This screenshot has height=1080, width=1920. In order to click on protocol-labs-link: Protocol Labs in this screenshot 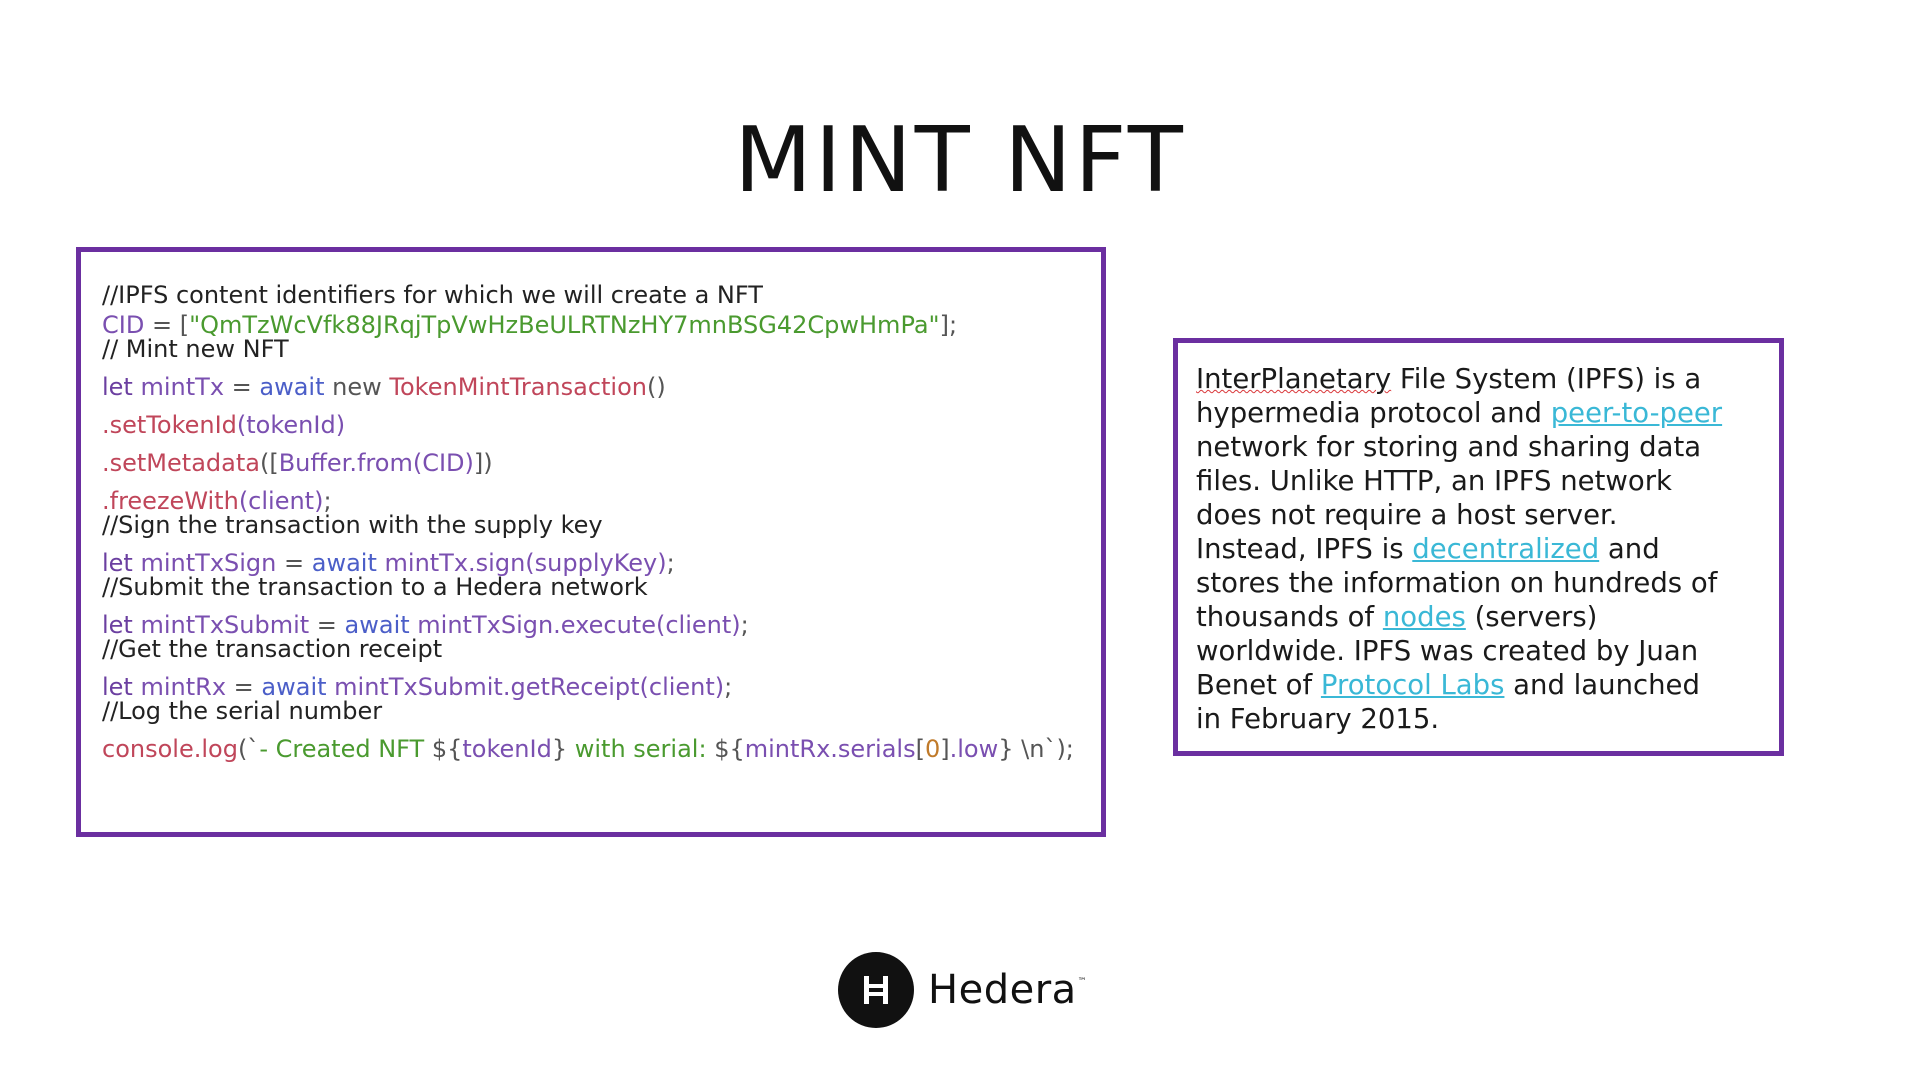, I will do `click(1413, 685)`.